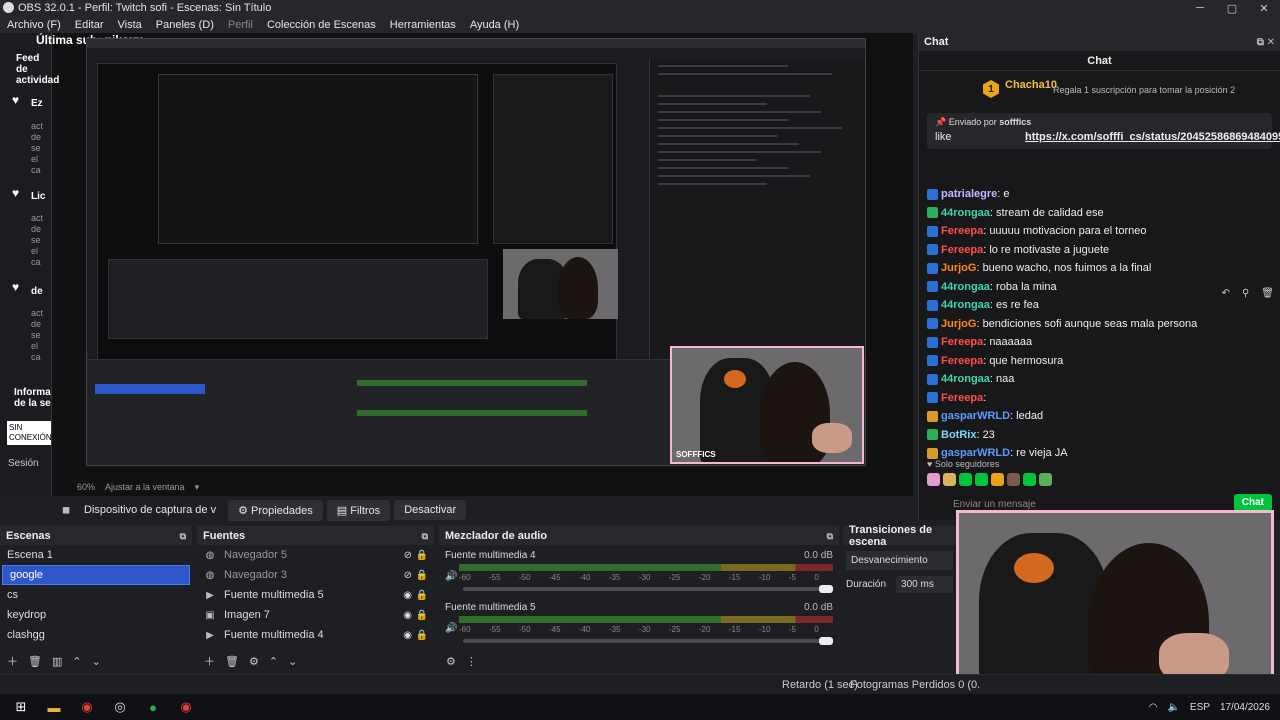 Image resolution: width=1280 pixels, height=720 pixels. Describe the element at coordinates (96, 615) in the screenshot. I see `scene-item: keydrop` at that location.